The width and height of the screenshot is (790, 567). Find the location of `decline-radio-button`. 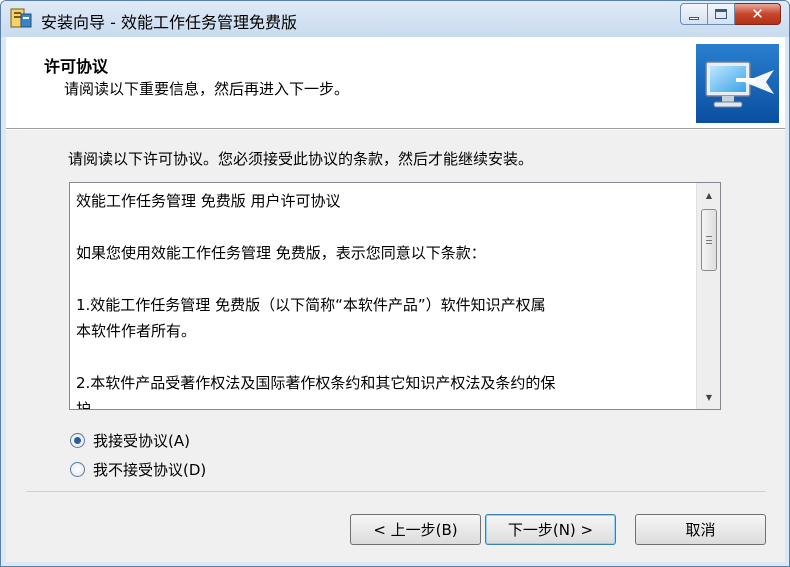

decline-radio-button is located at coordinates (77, 469).